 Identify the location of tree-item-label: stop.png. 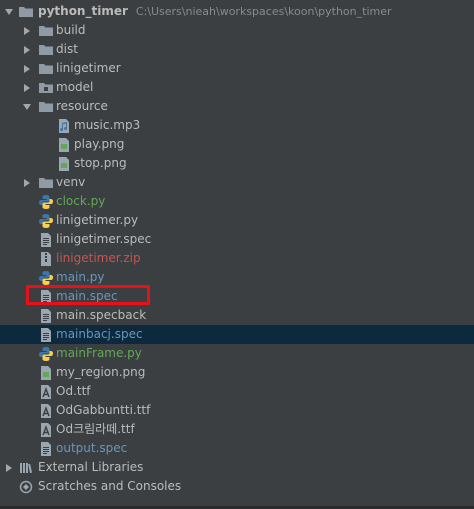
(100, 163).